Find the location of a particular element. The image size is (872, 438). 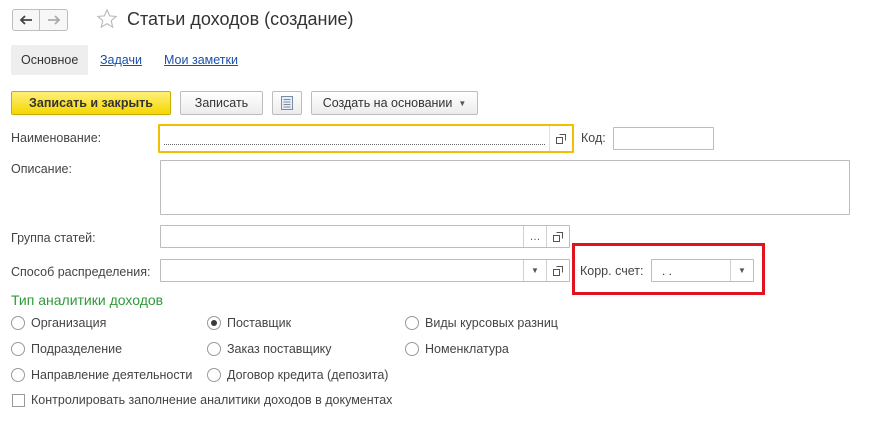

arrow-right-icon is located at coordinates (53, 20).